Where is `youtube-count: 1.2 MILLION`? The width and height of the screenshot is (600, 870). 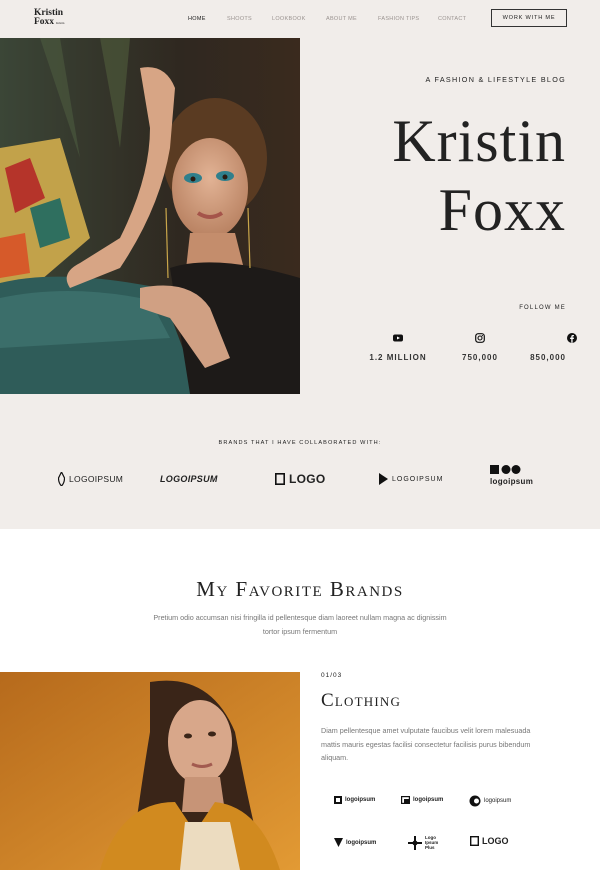 youtube-count: 1.2 MILLION is located at coordinates (398, 357).